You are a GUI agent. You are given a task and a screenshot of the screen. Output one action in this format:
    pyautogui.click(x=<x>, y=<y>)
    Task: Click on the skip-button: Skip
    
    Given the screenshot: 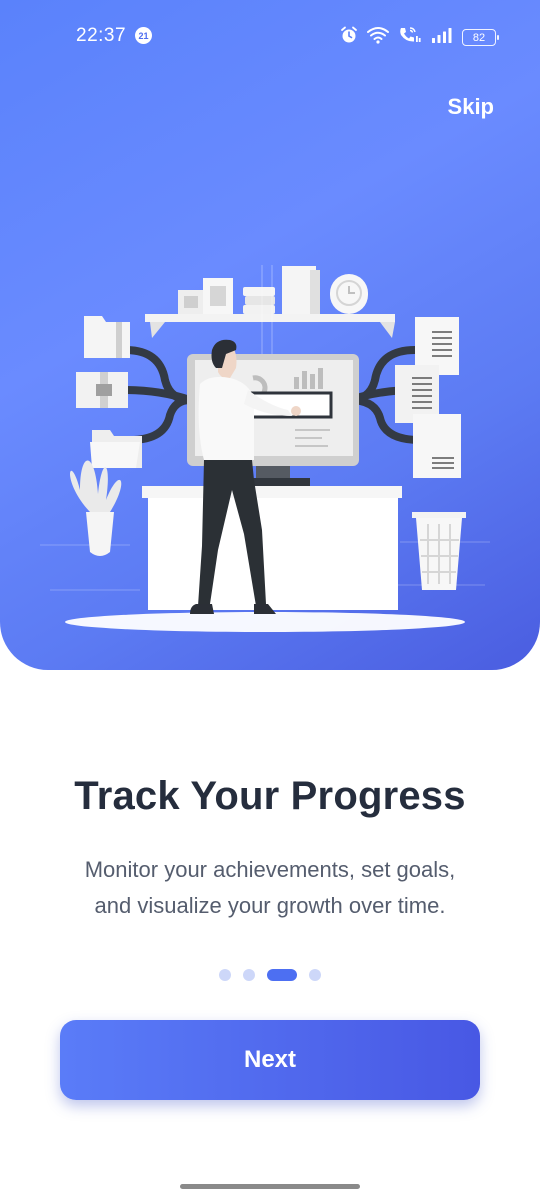 What is the action you would take?
    pyautogui.click(x=471, y=107)
    